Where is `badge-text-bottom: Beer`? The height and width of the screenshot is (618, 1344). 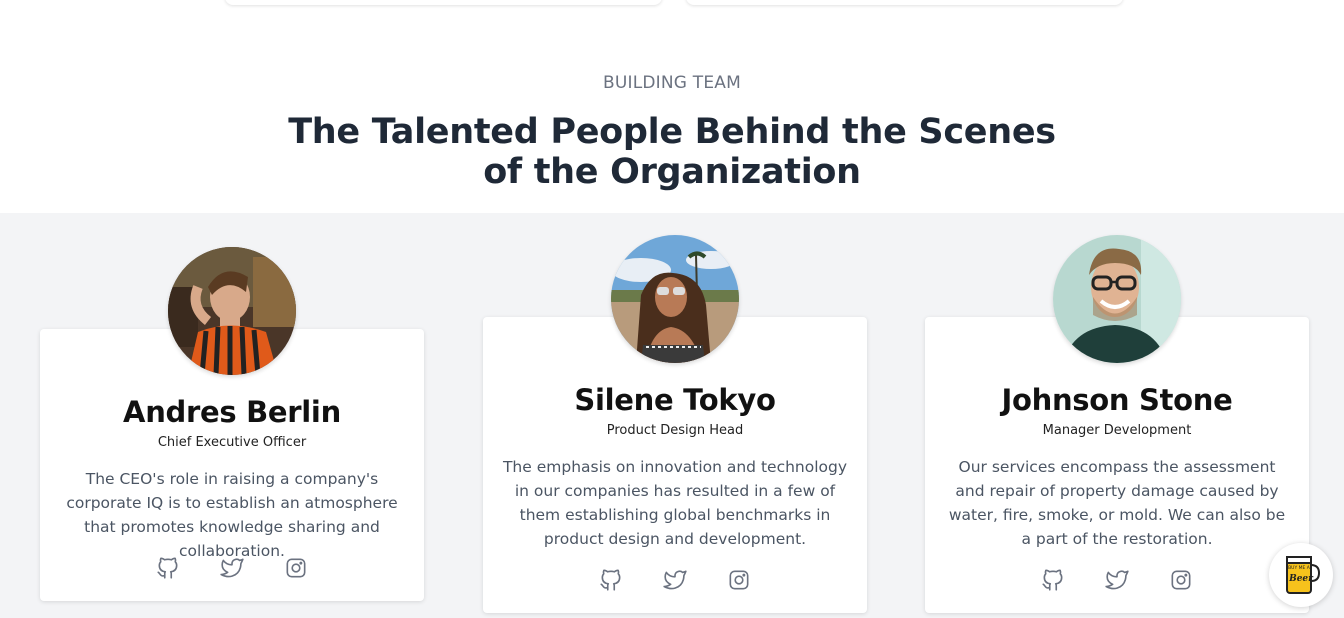
badge-text-bottom: Beer is located at coordinates (1301, 579).